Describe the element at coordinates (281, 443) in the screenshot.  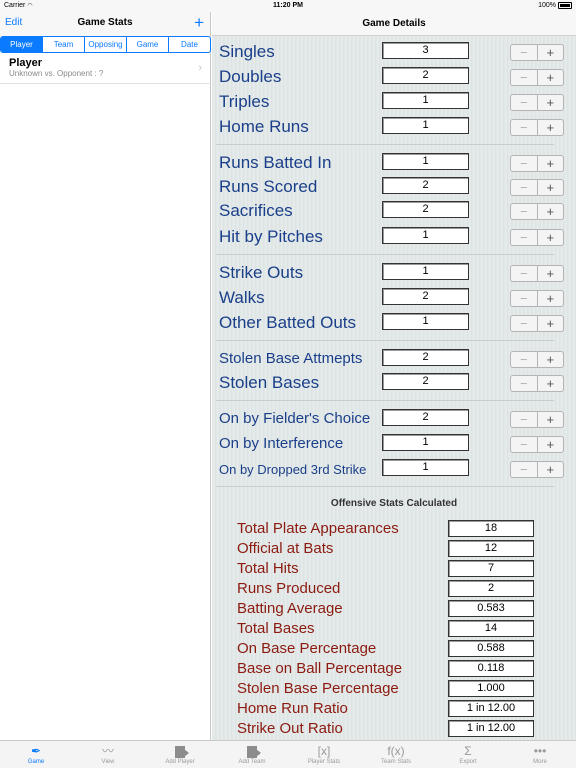
I see `stat-label: On by Interference` at that location.